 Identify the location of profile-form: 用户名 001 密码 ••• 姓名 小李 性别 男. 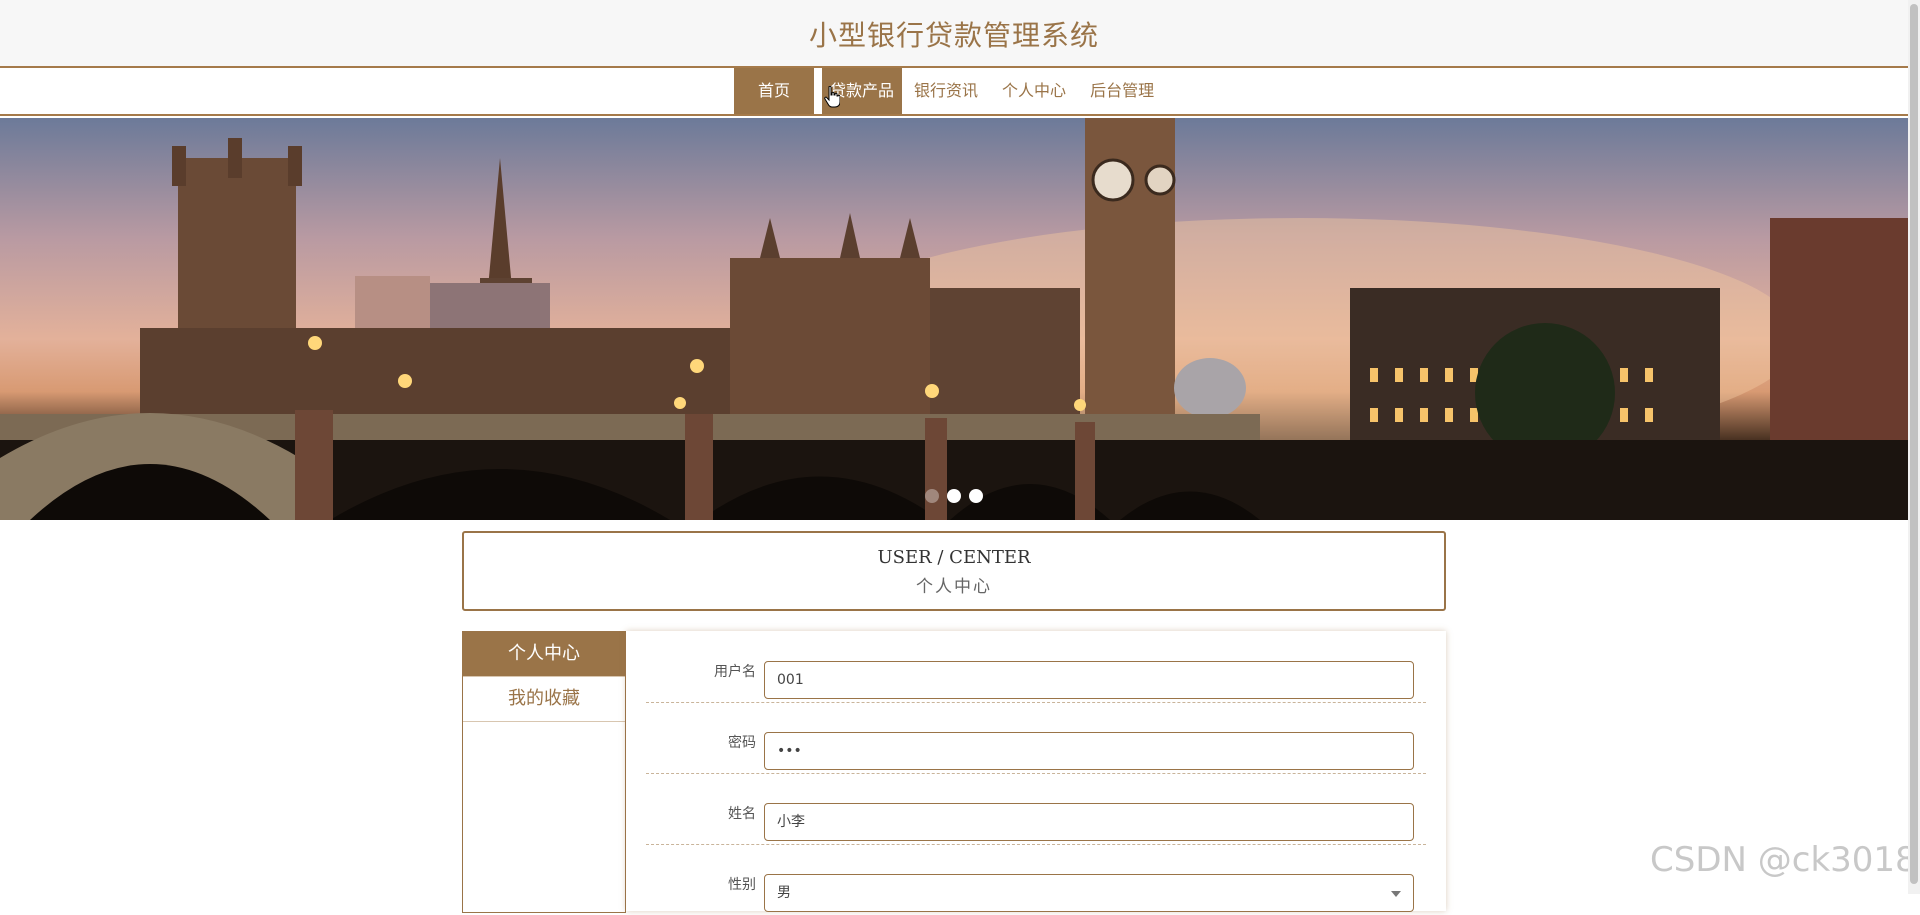
(1036, 771).